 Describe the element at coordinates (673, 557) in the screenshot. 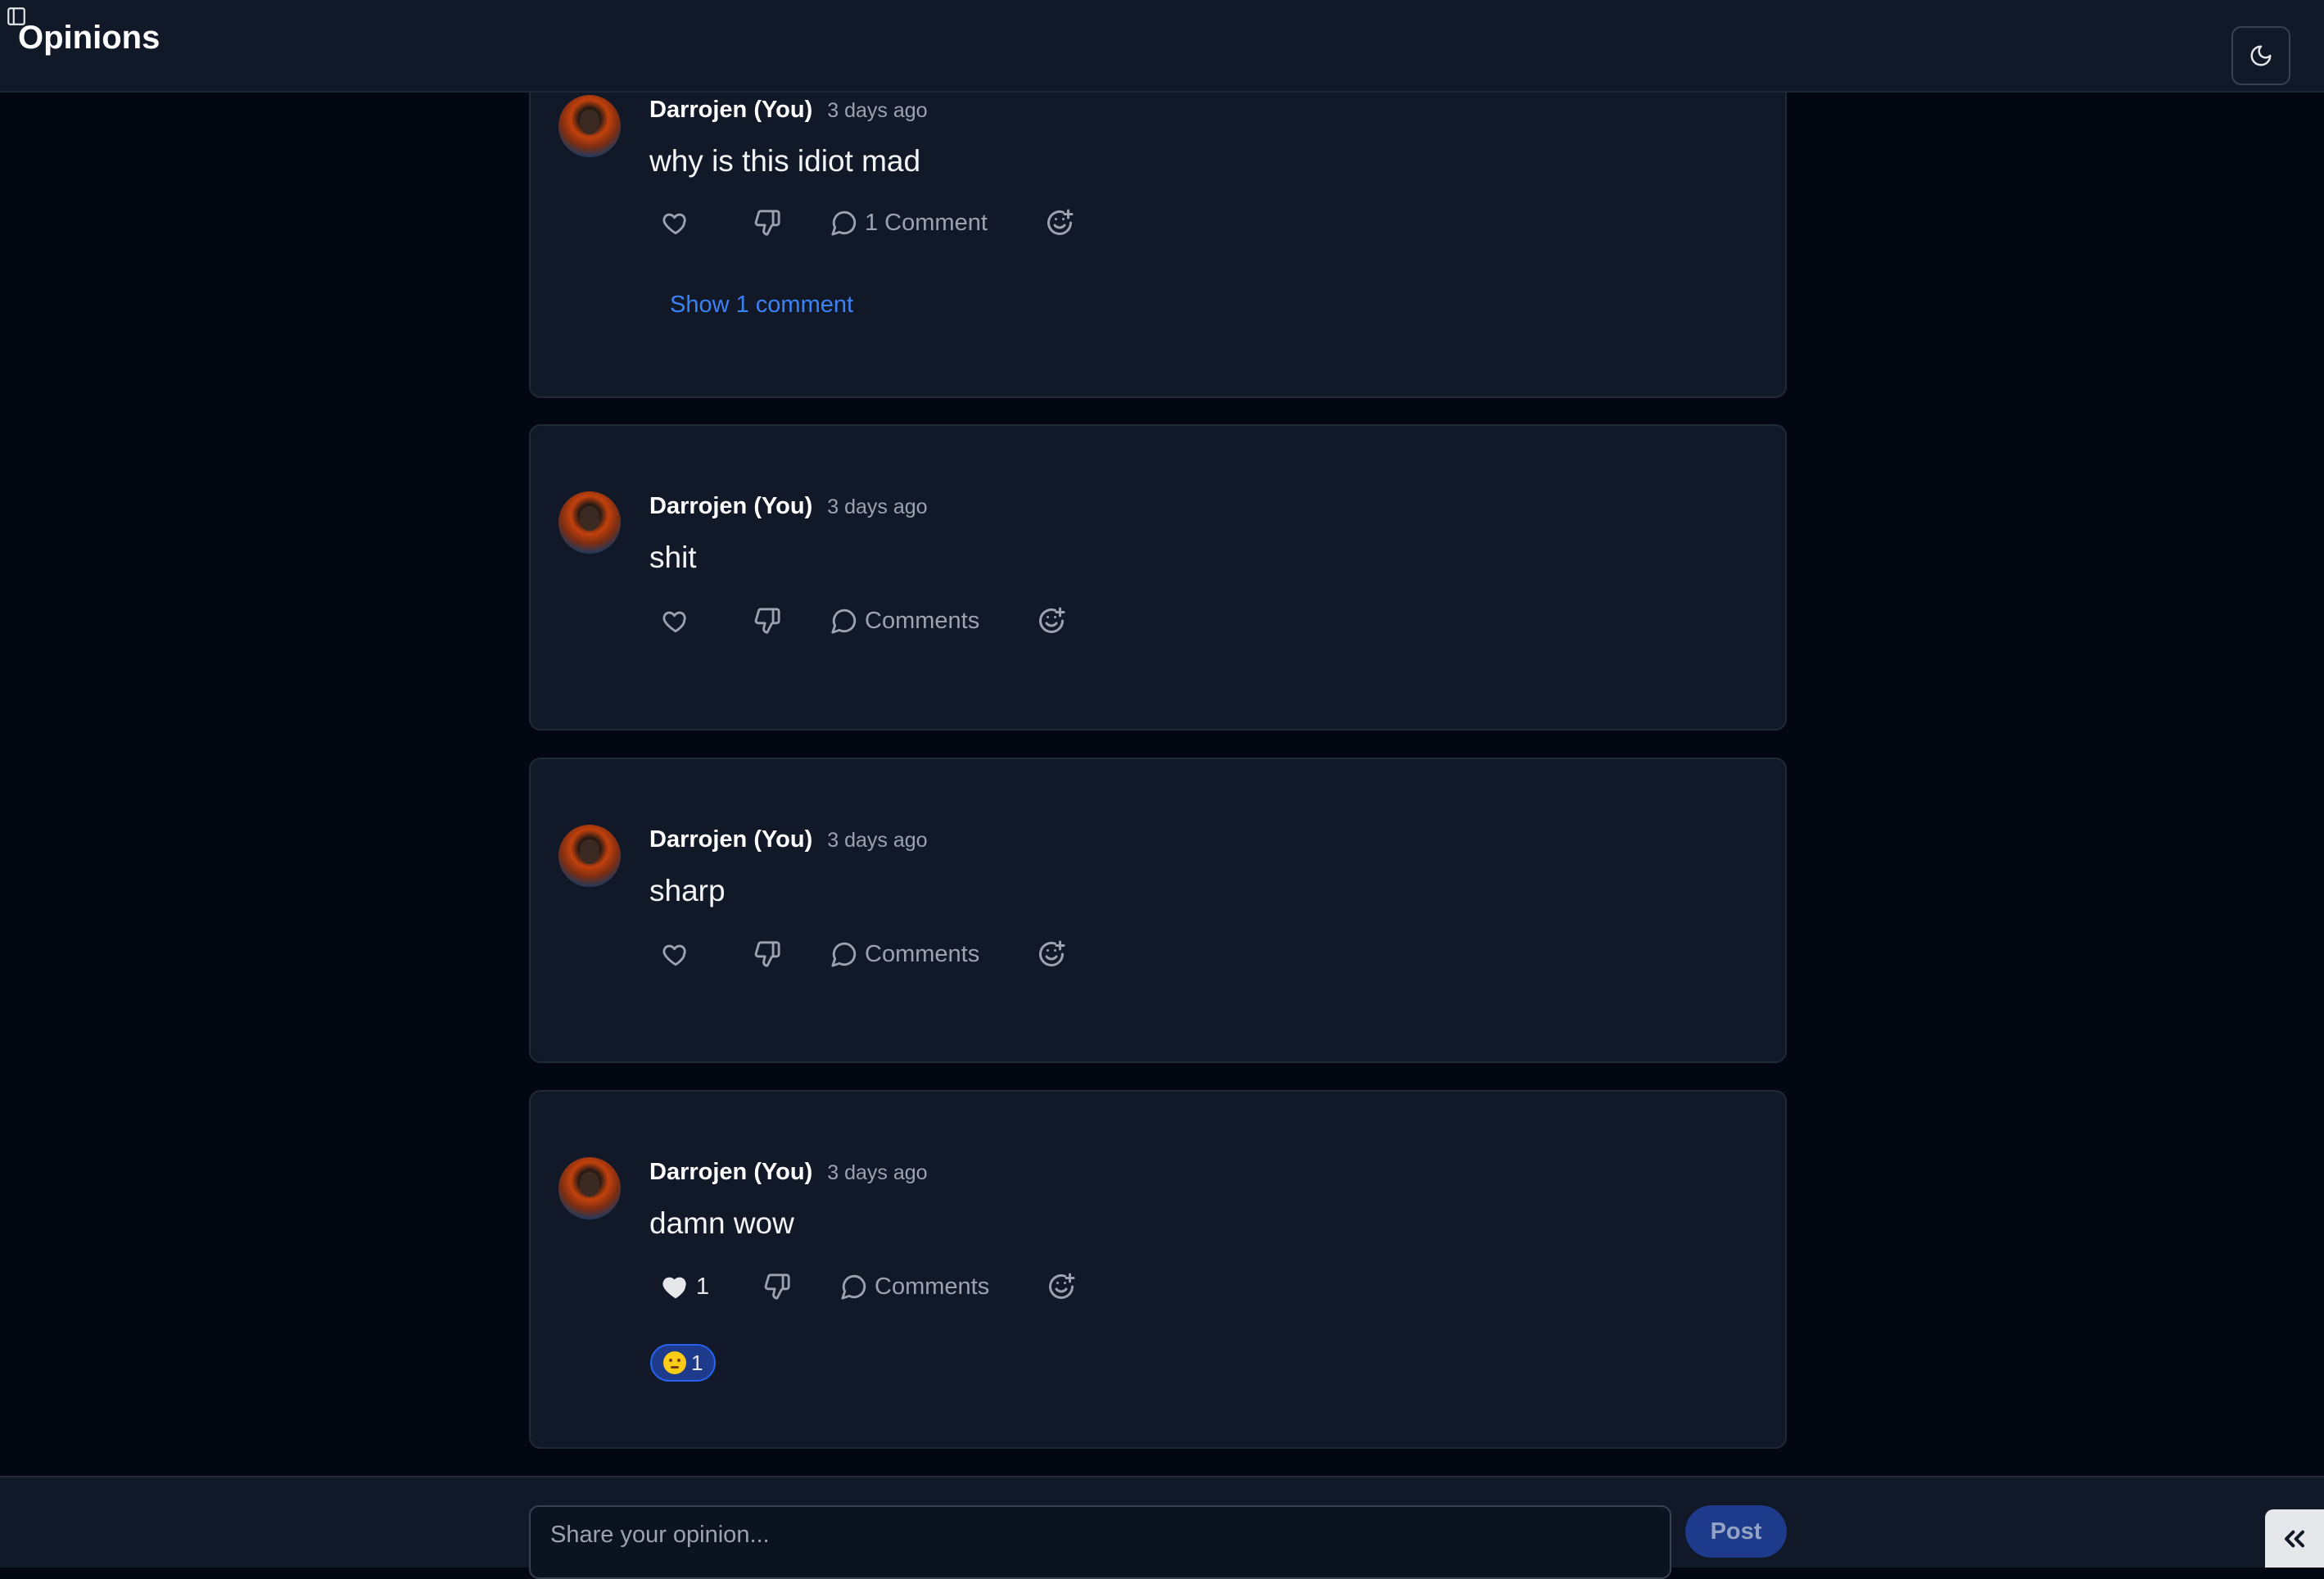

I see `post-text: shit` at that location.